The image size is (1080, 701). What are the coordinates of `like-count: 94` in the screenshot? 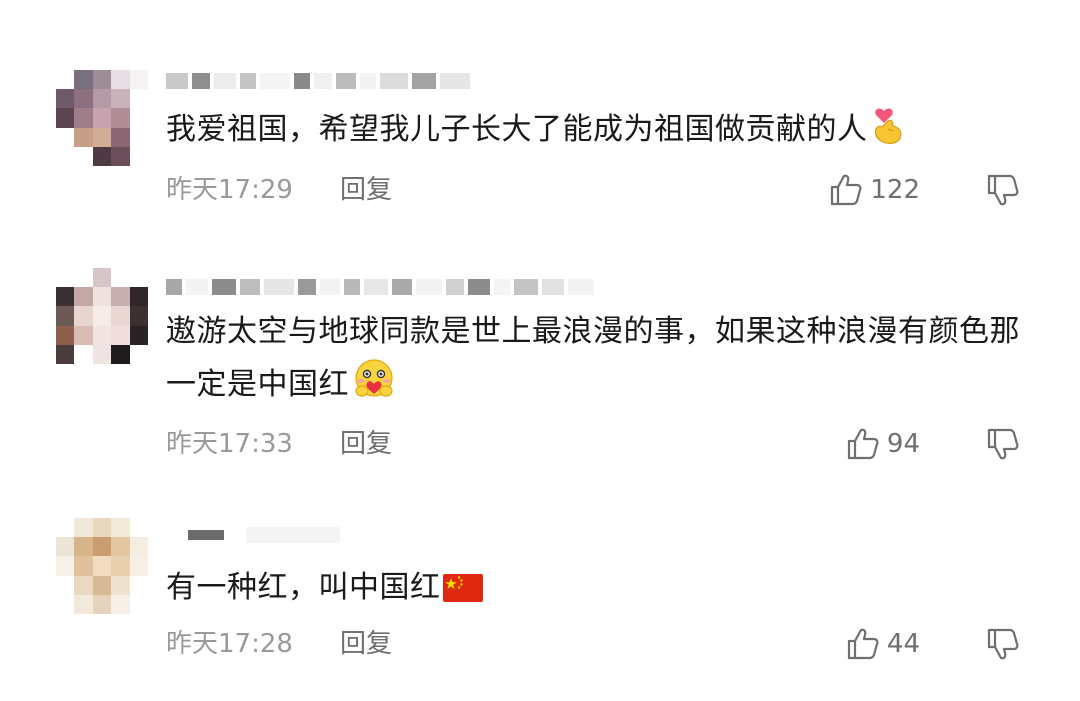 It's located at (903, 444).